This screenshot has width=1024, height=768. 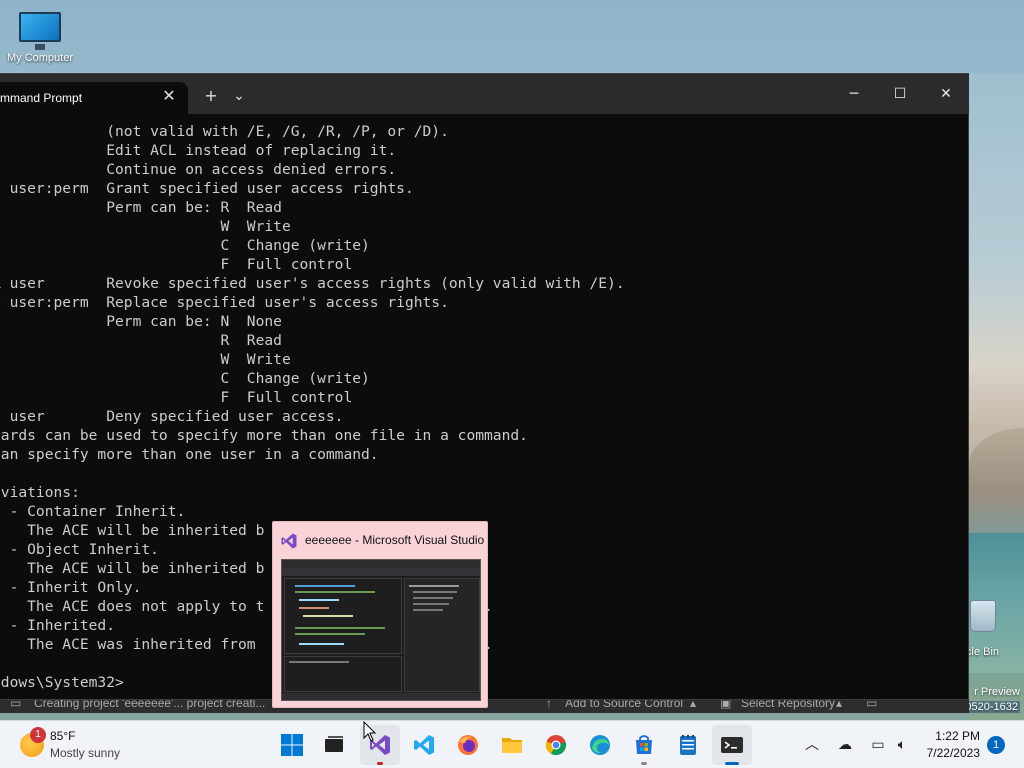 What do you see at coordinates (38, 735) in the screenshot?
I see `weather-badge: 1` at bounding box center [38, 735].